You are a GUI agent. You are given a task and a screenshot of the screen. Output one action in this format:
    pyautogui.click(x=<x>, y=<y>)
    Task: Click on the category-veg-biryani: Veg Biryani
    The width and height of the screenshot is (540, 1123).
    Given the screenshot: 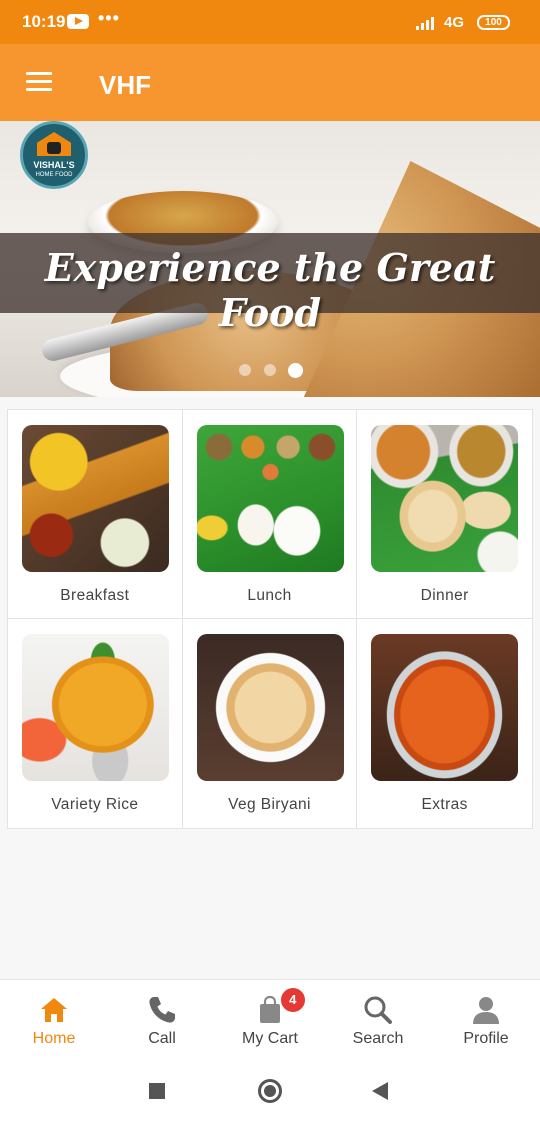 What is the action you would take?
    pyautogui.click(x=270, y=723)
    